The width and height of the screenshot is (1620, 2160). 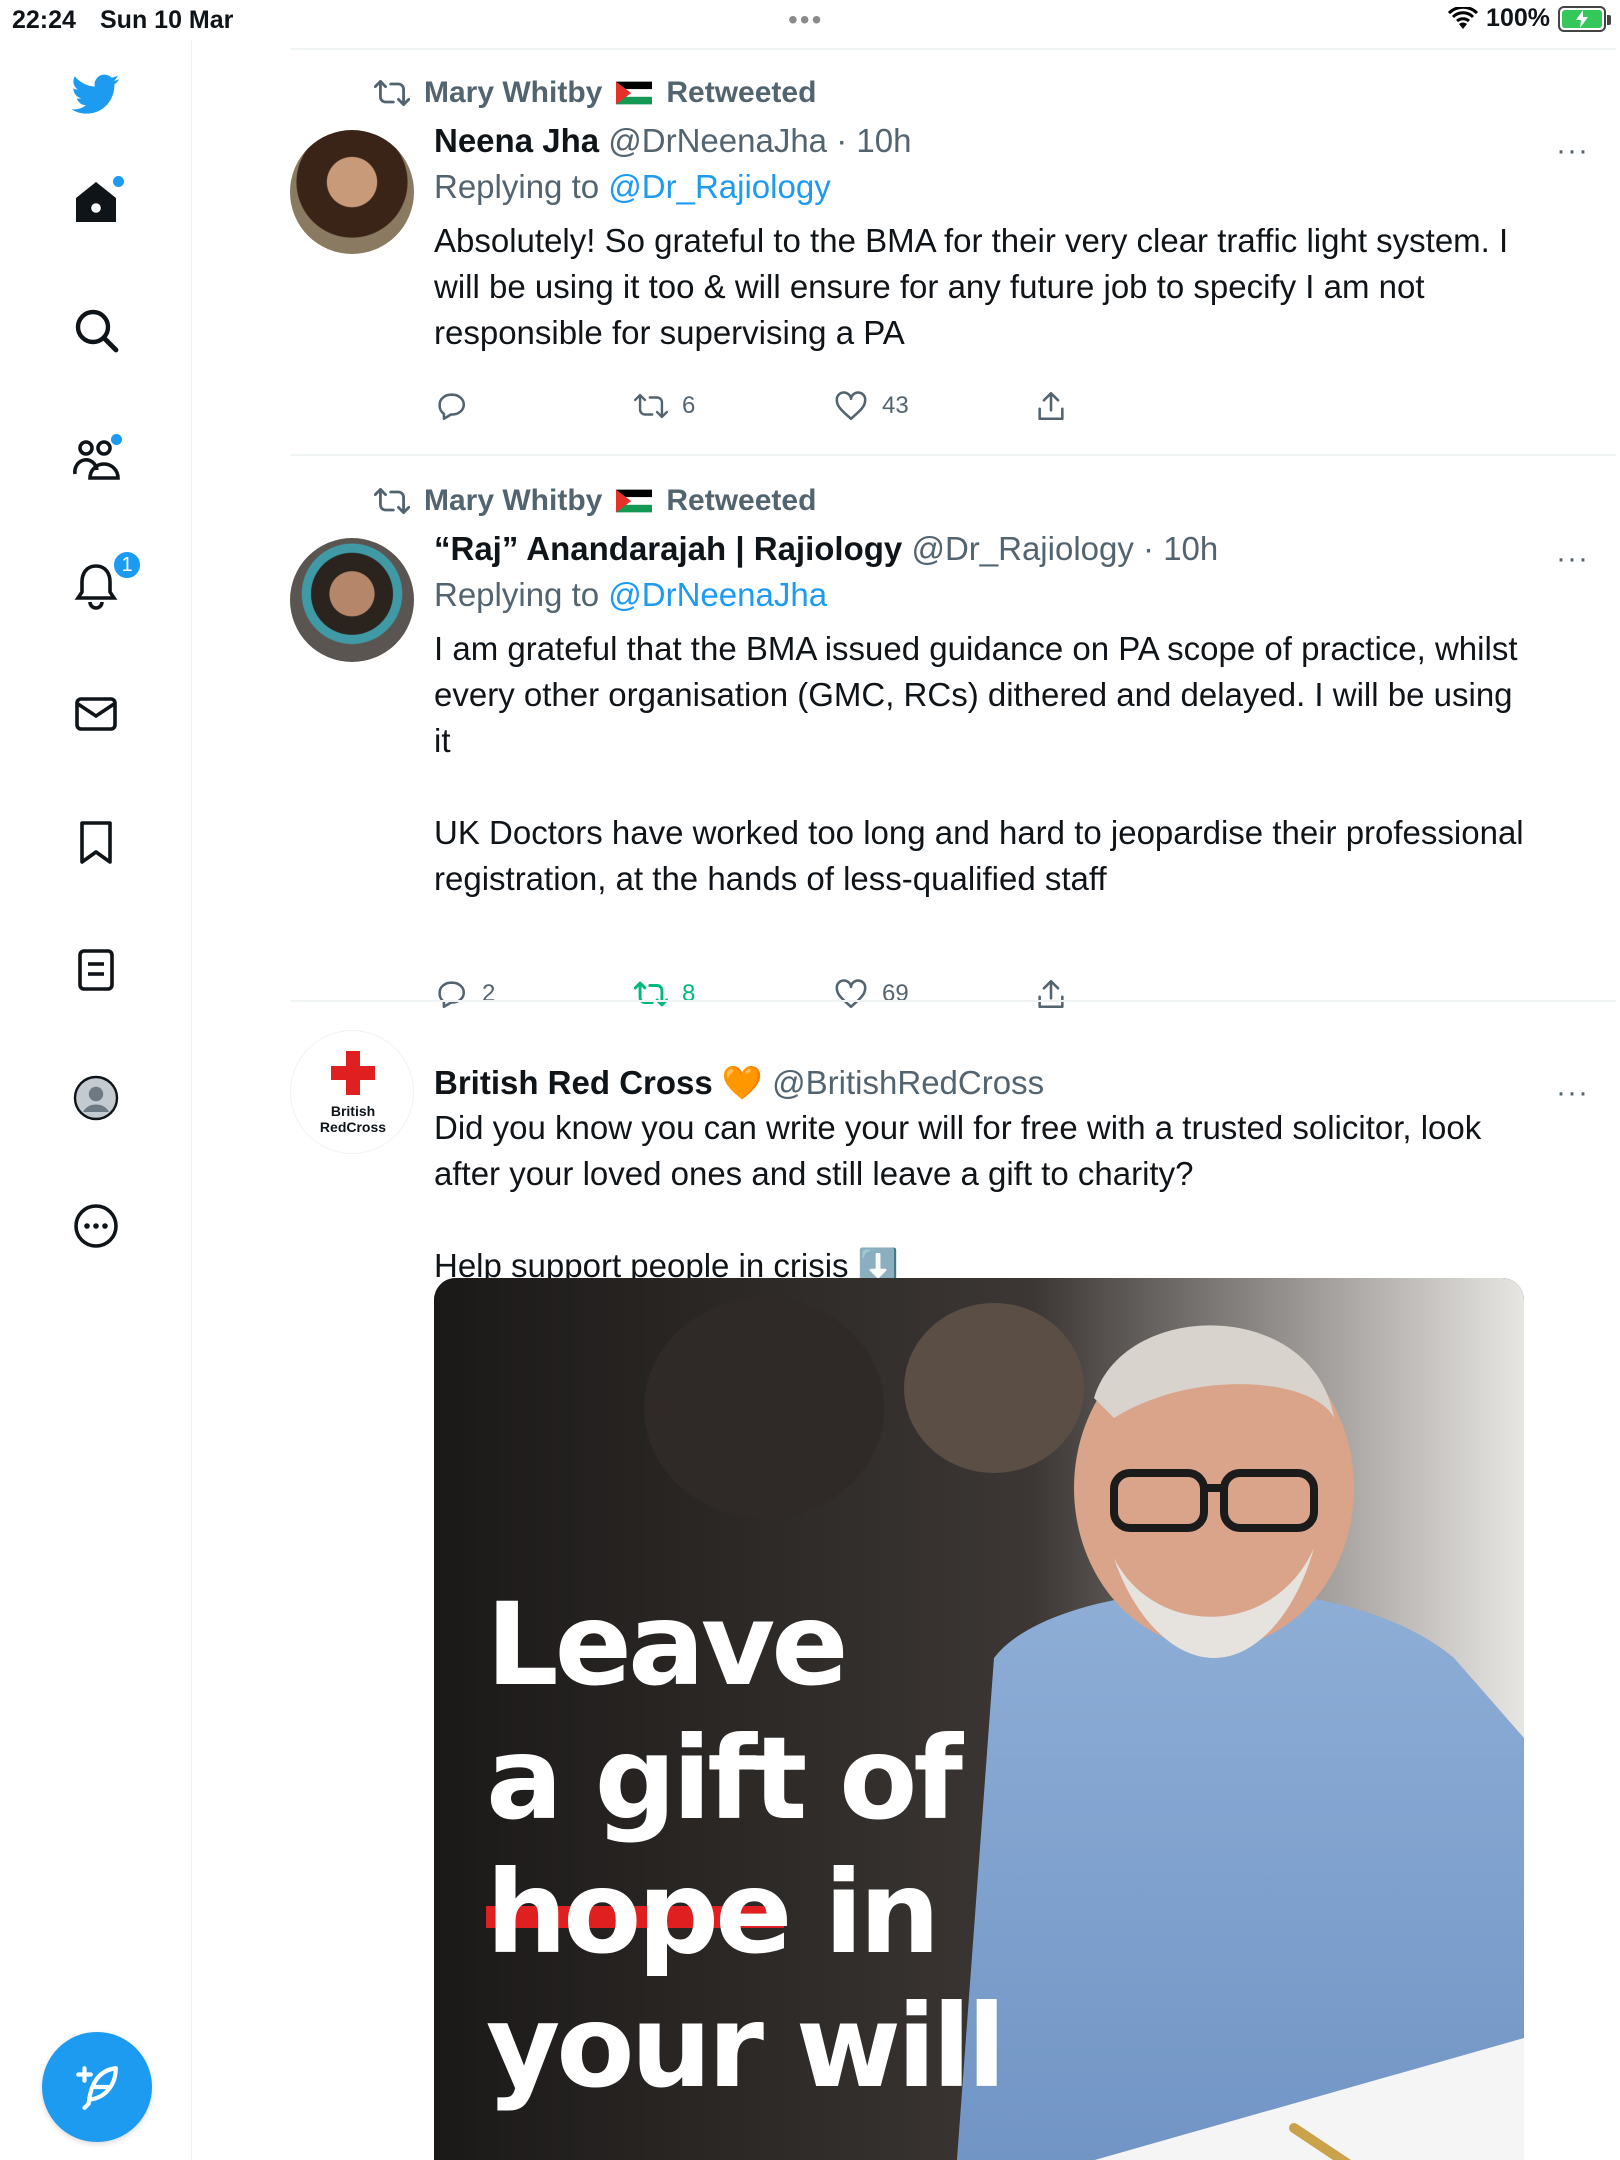 What do you see at coordinates (353, 1073) in the screenshot?
I see `red-cross-logo` at bounding box center [353, 1073].